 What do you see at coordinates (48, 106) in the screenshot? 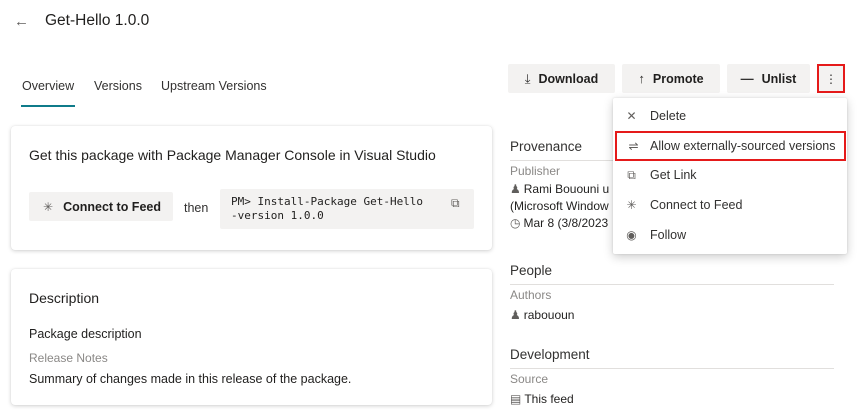
I see `tab-active-indicator` at bounding box center [48, 106].